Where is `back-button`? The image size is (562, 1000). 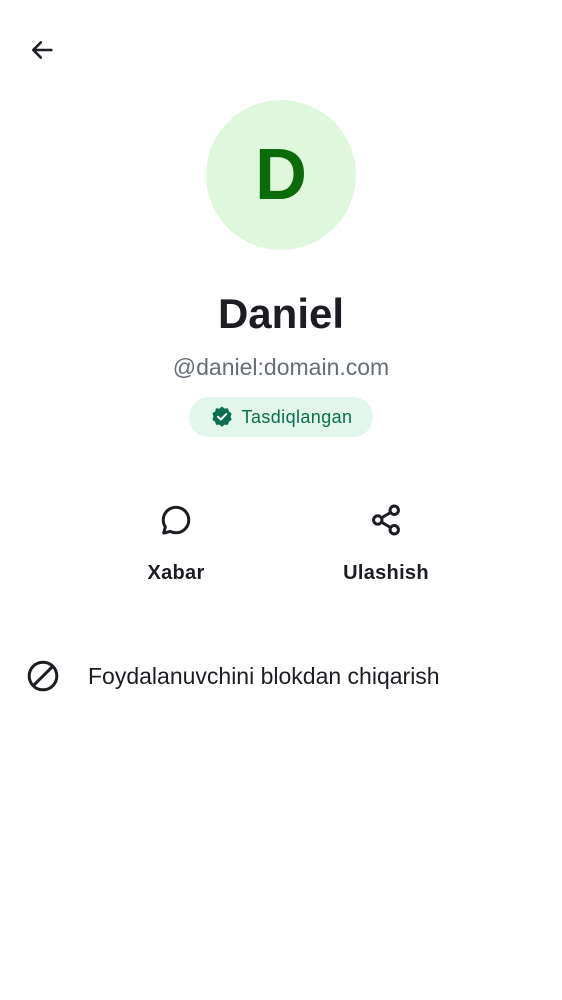 back-button is located at coordinates (42, 50).